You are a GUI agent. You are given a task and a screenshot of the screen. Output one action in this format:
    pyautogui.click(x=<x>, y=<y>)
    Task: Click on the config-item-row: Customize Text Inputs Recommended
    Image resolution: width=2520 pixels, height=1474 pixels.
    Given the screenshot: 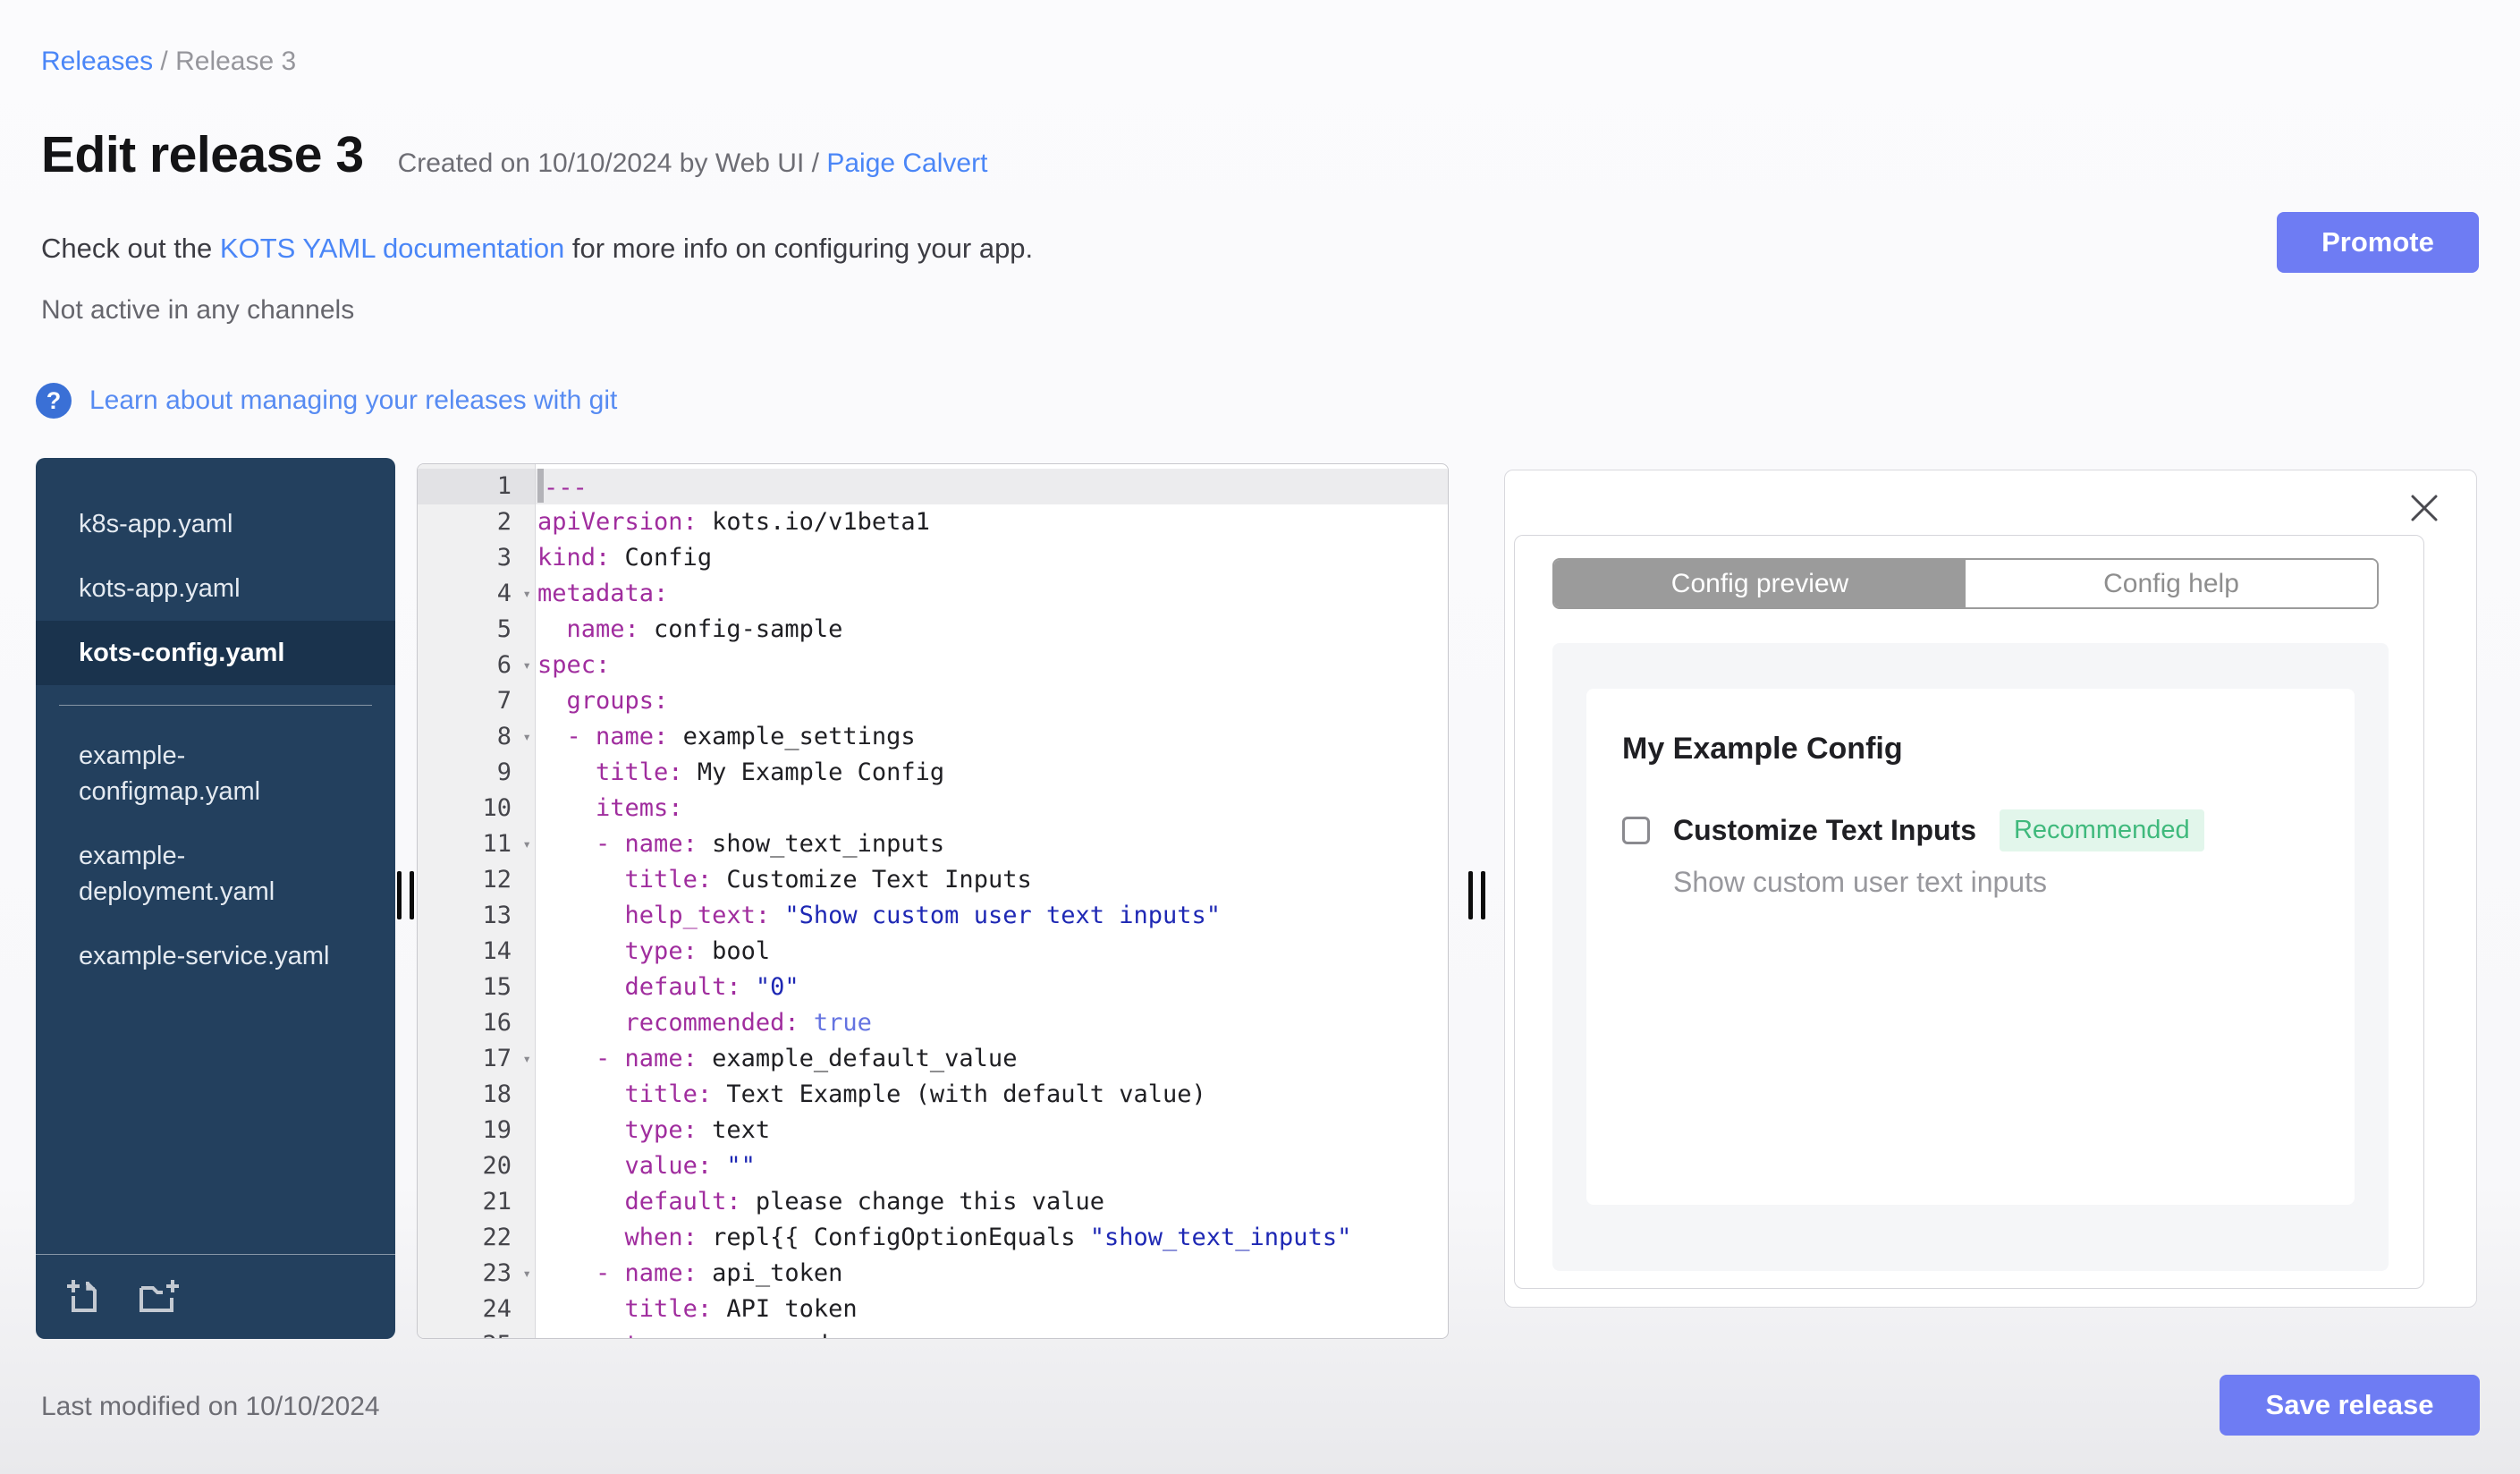 What is the action you would take?
    pyautogui.click(x=1971, y=830)
    